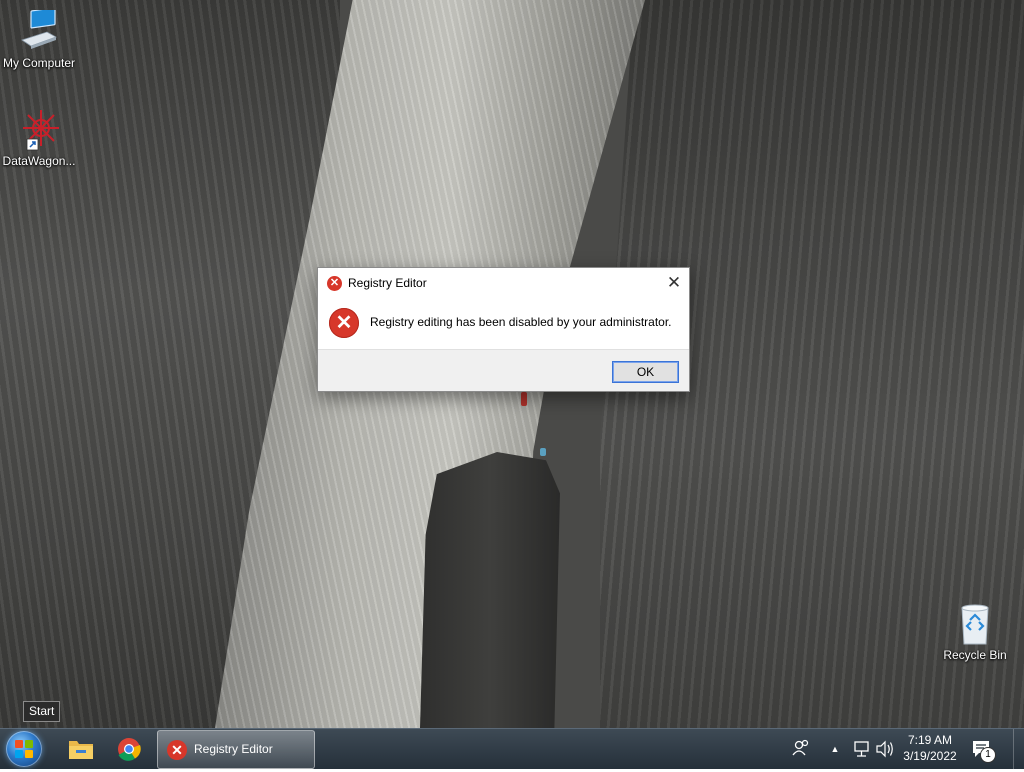 This screenshot has width=1024, height=772. I want to click on chrome-icon, so click(129, 749).